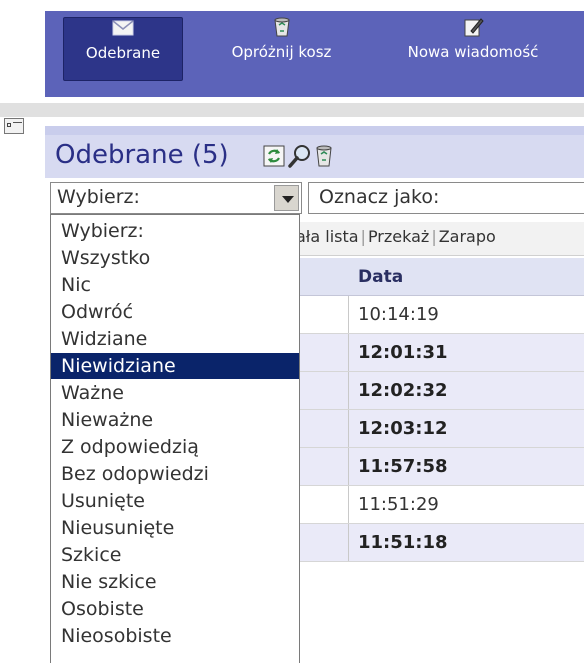 The width and height of the screenshot is (584, 663). I want to click on selection-value: Wybierz:, so click(98, 197).